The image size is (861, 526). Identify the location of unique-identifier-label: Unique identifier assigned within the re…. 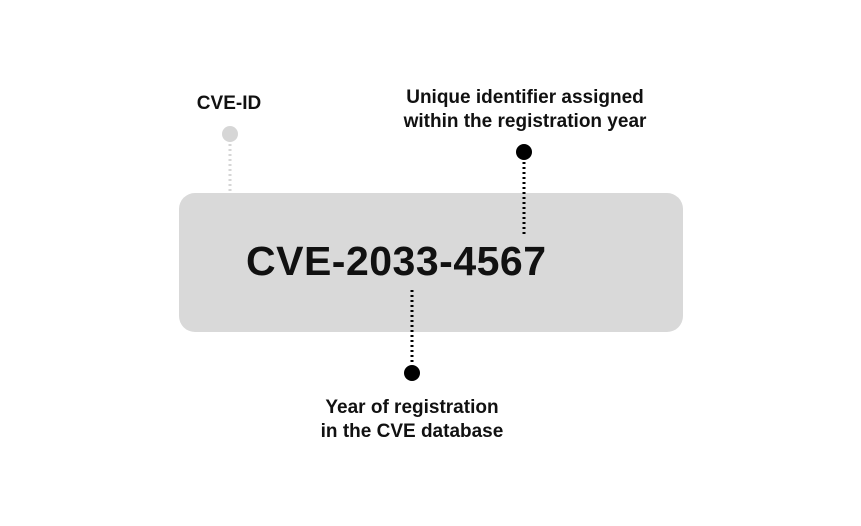
(525, 110).